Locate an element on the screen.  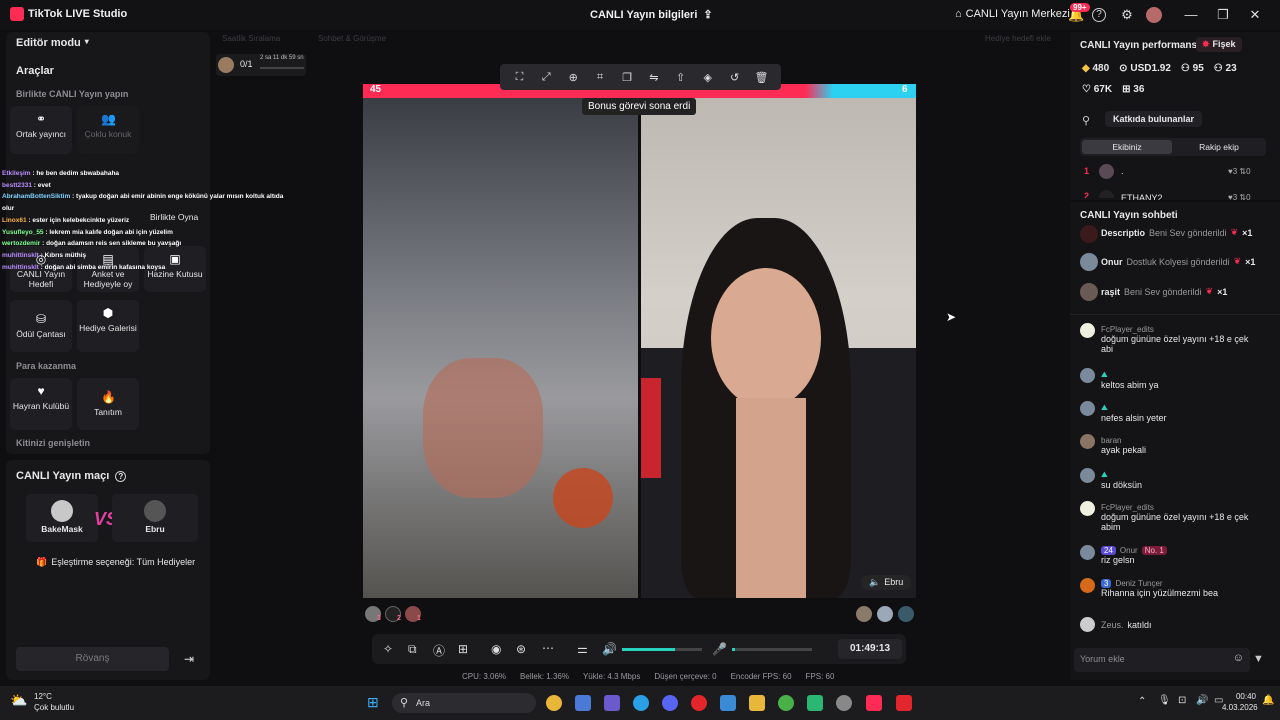
store-icon is located at coordinates (583, 703).